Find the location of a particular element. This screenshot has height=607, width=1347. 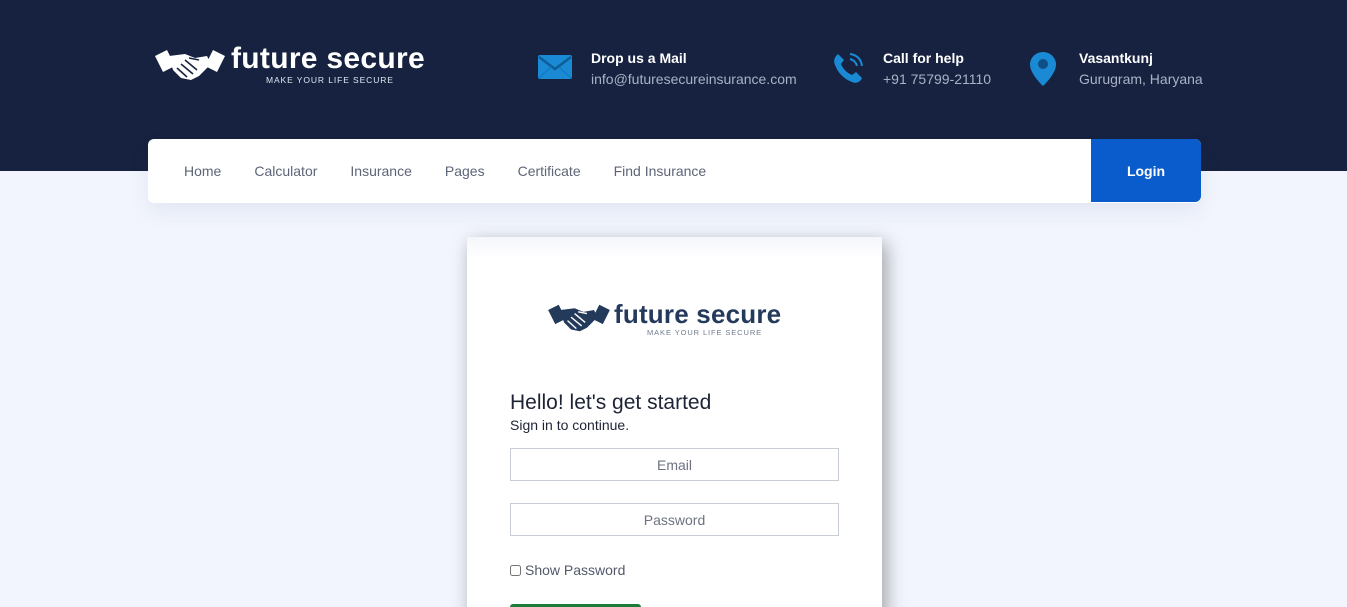

login-heading: Hello! let's get started is located at coordinates (611, 402).